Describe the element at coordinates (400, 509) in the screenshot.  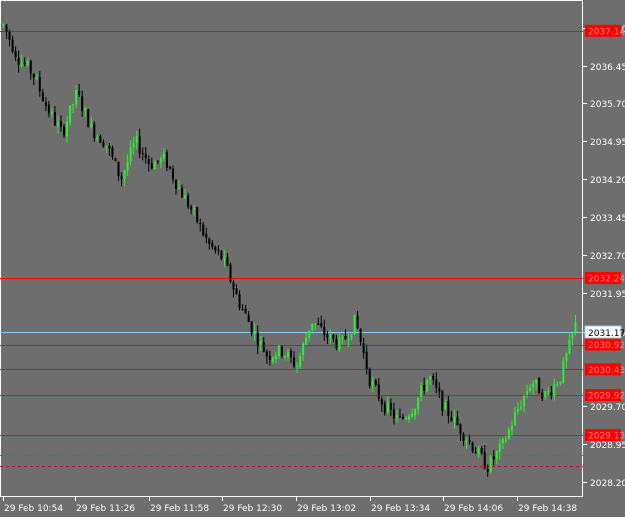
I see `x-tick-label: 29 Feb 13:34` at that location.